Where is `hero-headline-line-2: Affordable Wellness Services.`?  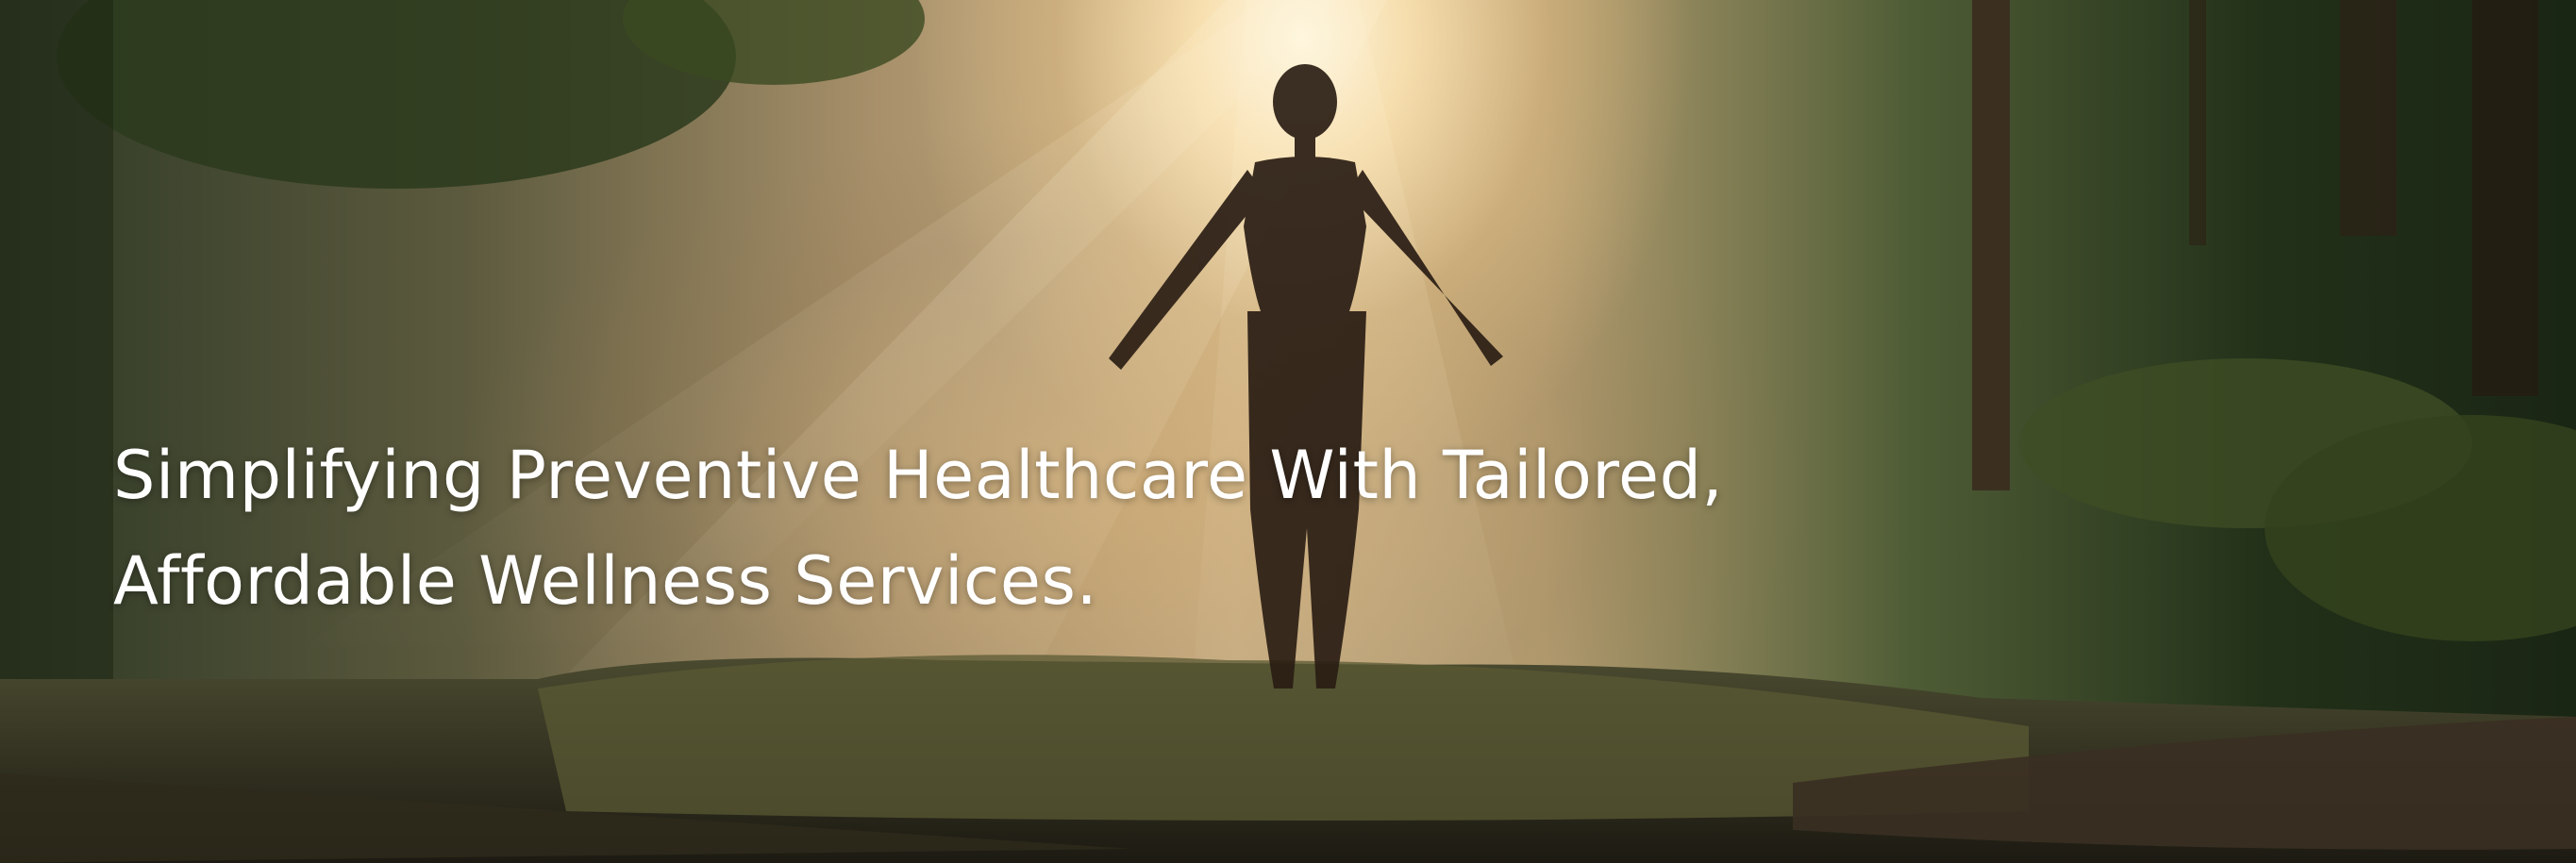 hero-headline-line-2: Affordable Wellness Services. is located at coordinates (605, 581).